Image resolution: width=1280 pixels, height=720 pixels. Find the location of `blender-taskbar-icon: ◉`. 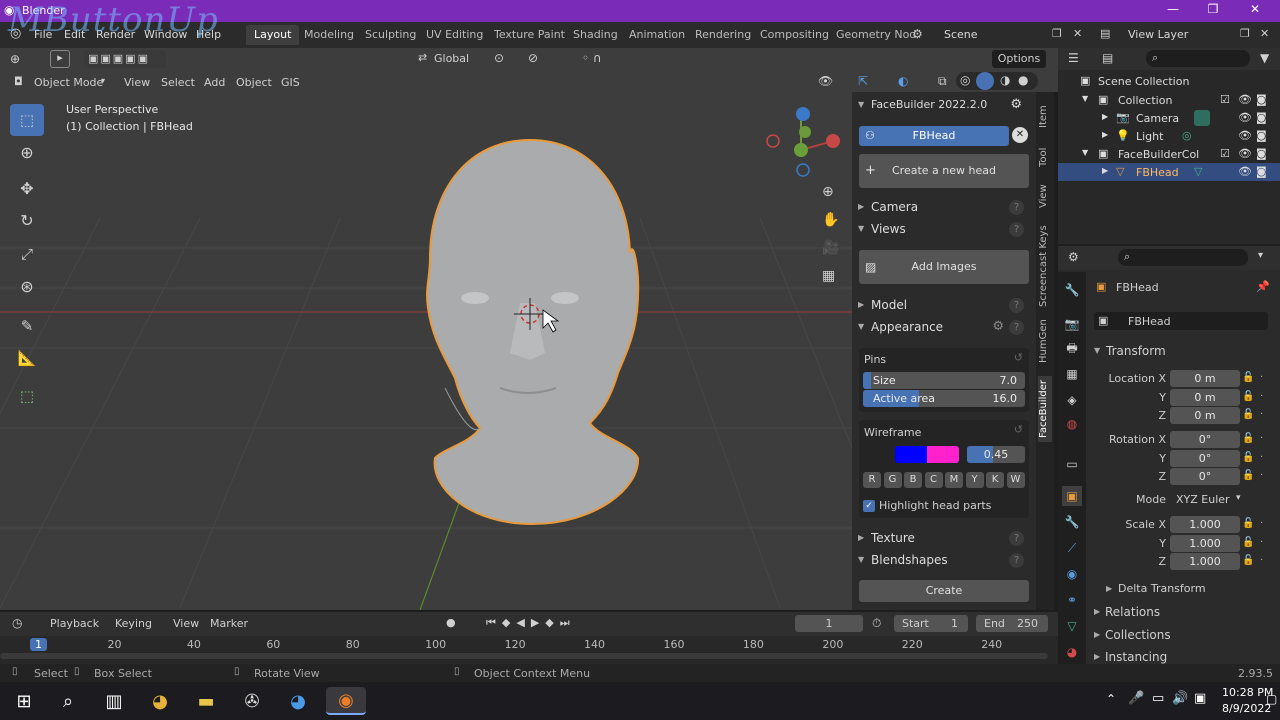

blender-taskbar-icon: ◉ is located at coordinates (346, 701).